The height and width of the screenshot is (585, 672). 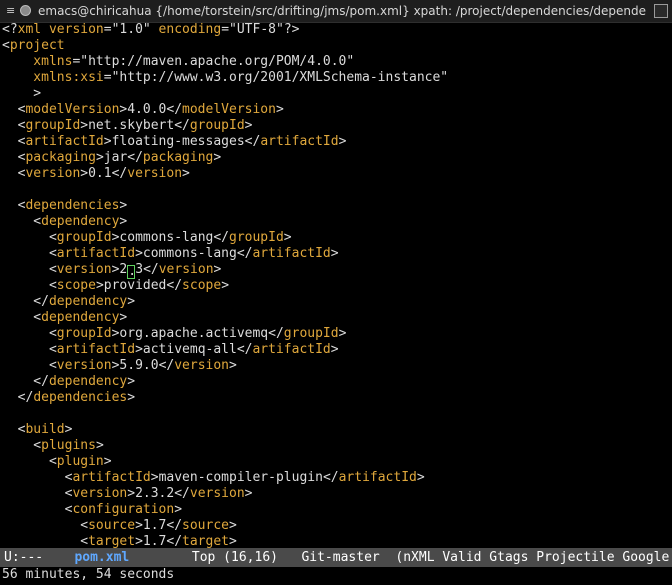 What do you see at coordinates (336, 366) in the screenshot?
I see `buffer-line: <version>5.9.0</version>` at bounding box center [336, 366].